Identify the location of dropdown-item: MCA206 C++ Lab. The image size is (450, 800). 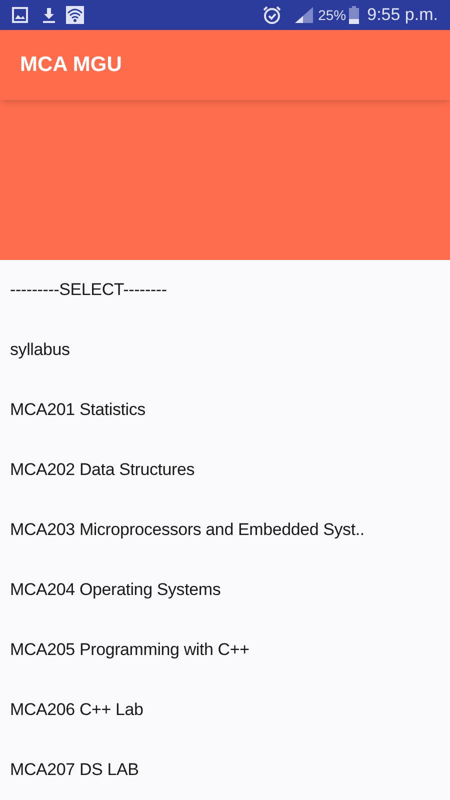
(77, 710).